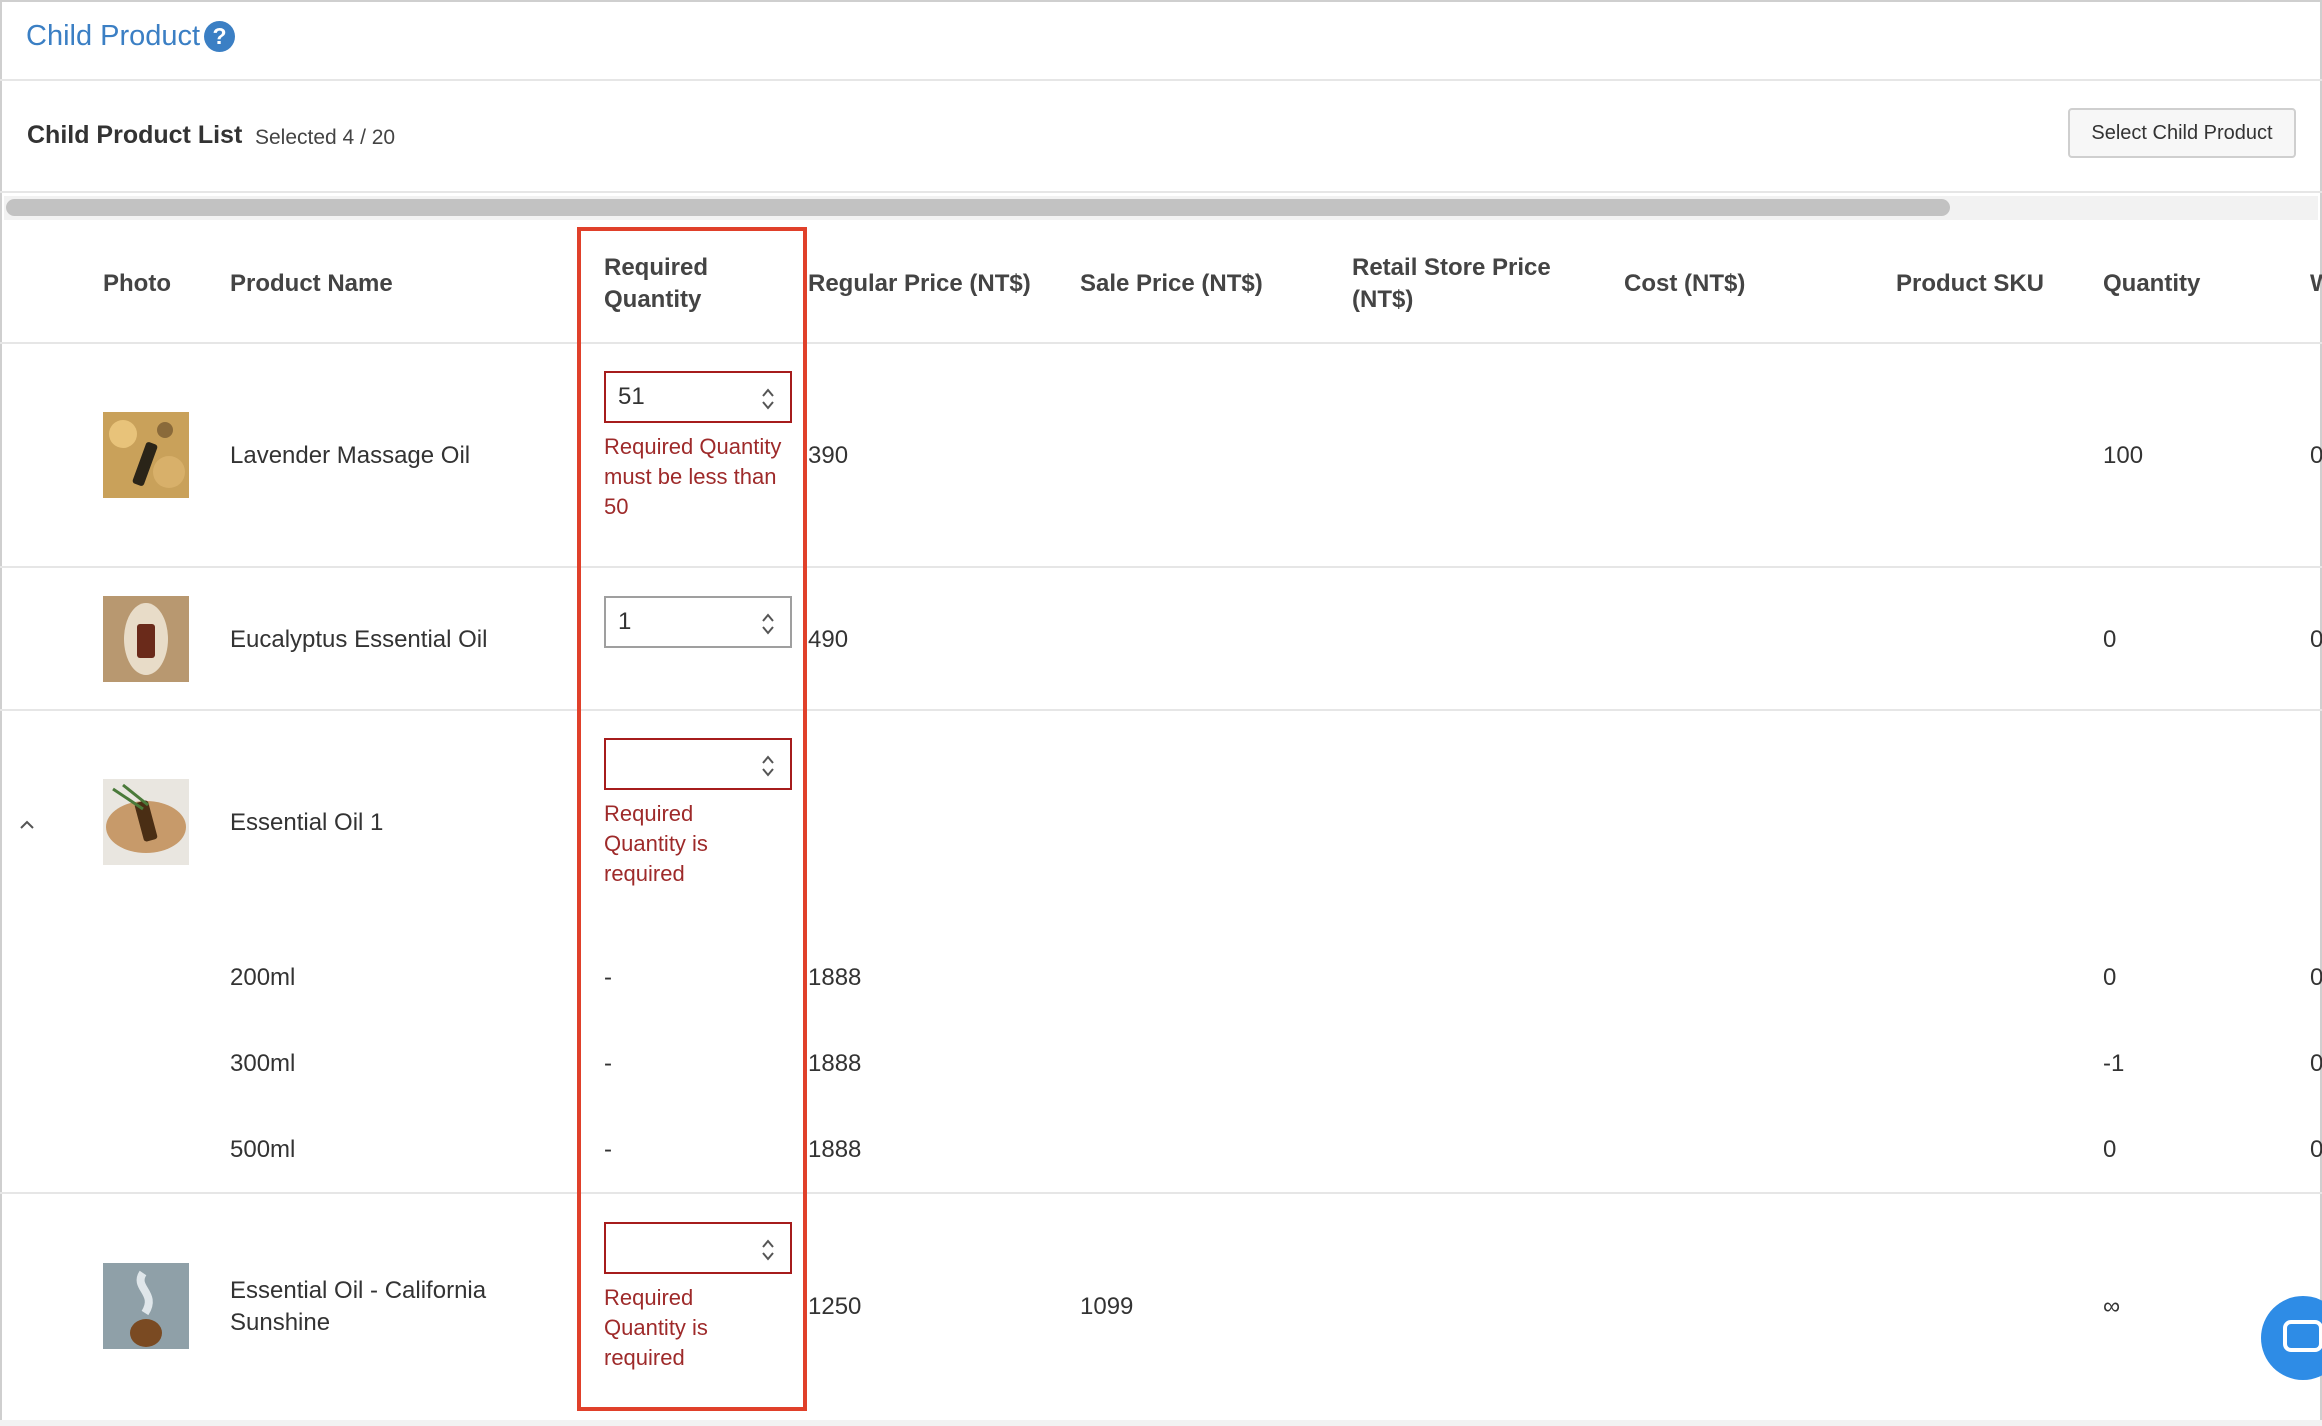 The height and width of the screenshot is (1426, 2322). Describe the element at coordinates (656, 283) in the screenshot. I see `col-required-quantity: Required Quantity` at that location.